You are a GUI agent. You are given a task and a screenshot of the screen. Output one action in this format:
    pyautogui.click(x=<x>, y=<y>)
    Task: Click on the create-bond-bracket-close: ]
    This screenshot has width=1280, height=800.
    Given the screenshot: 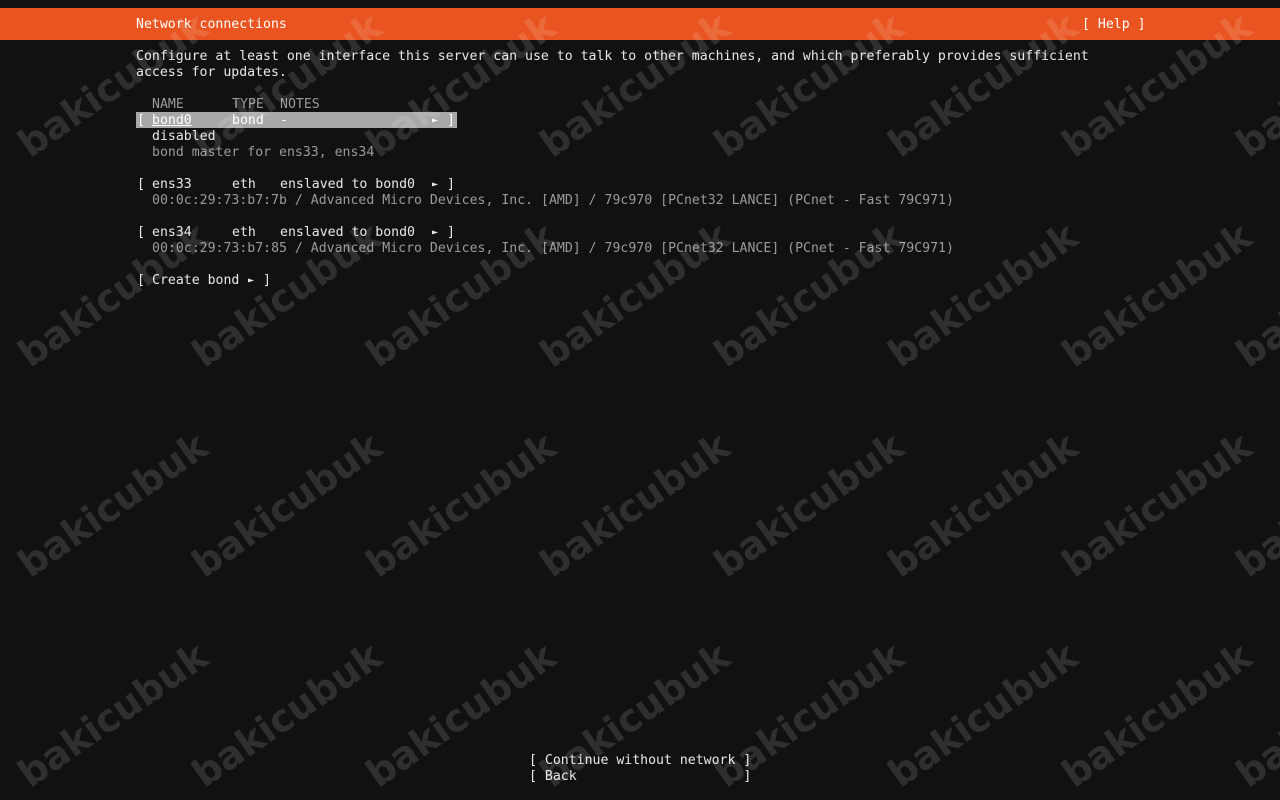 What is the action you would take?
    pyautogui.click(x=267, y=280)
    